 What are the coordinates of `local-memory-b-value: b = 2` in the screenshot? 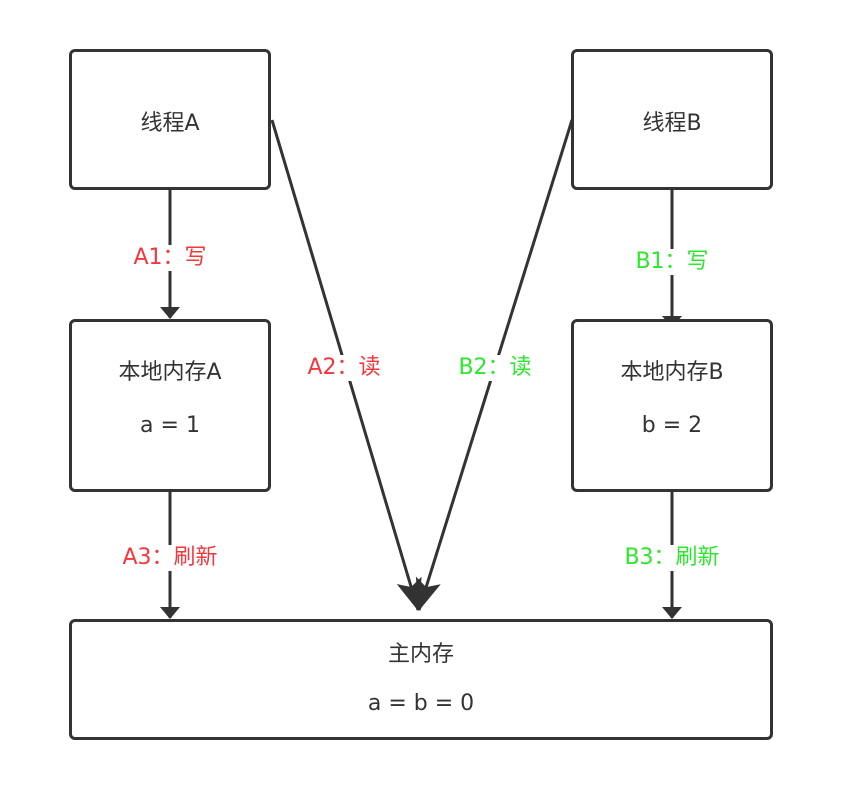 It's located at (672, 425).